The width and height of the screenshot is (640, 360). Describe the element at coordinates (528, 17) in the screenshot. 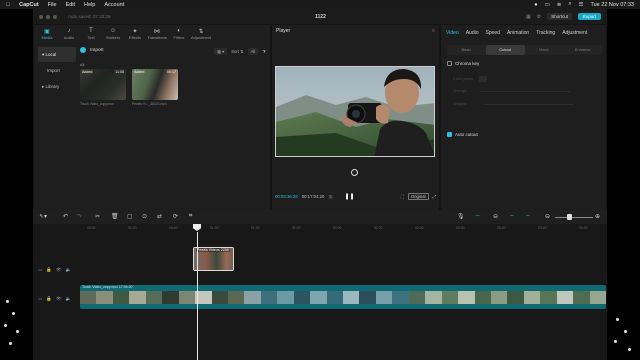

I see `layout-icon: ▦` at that location.